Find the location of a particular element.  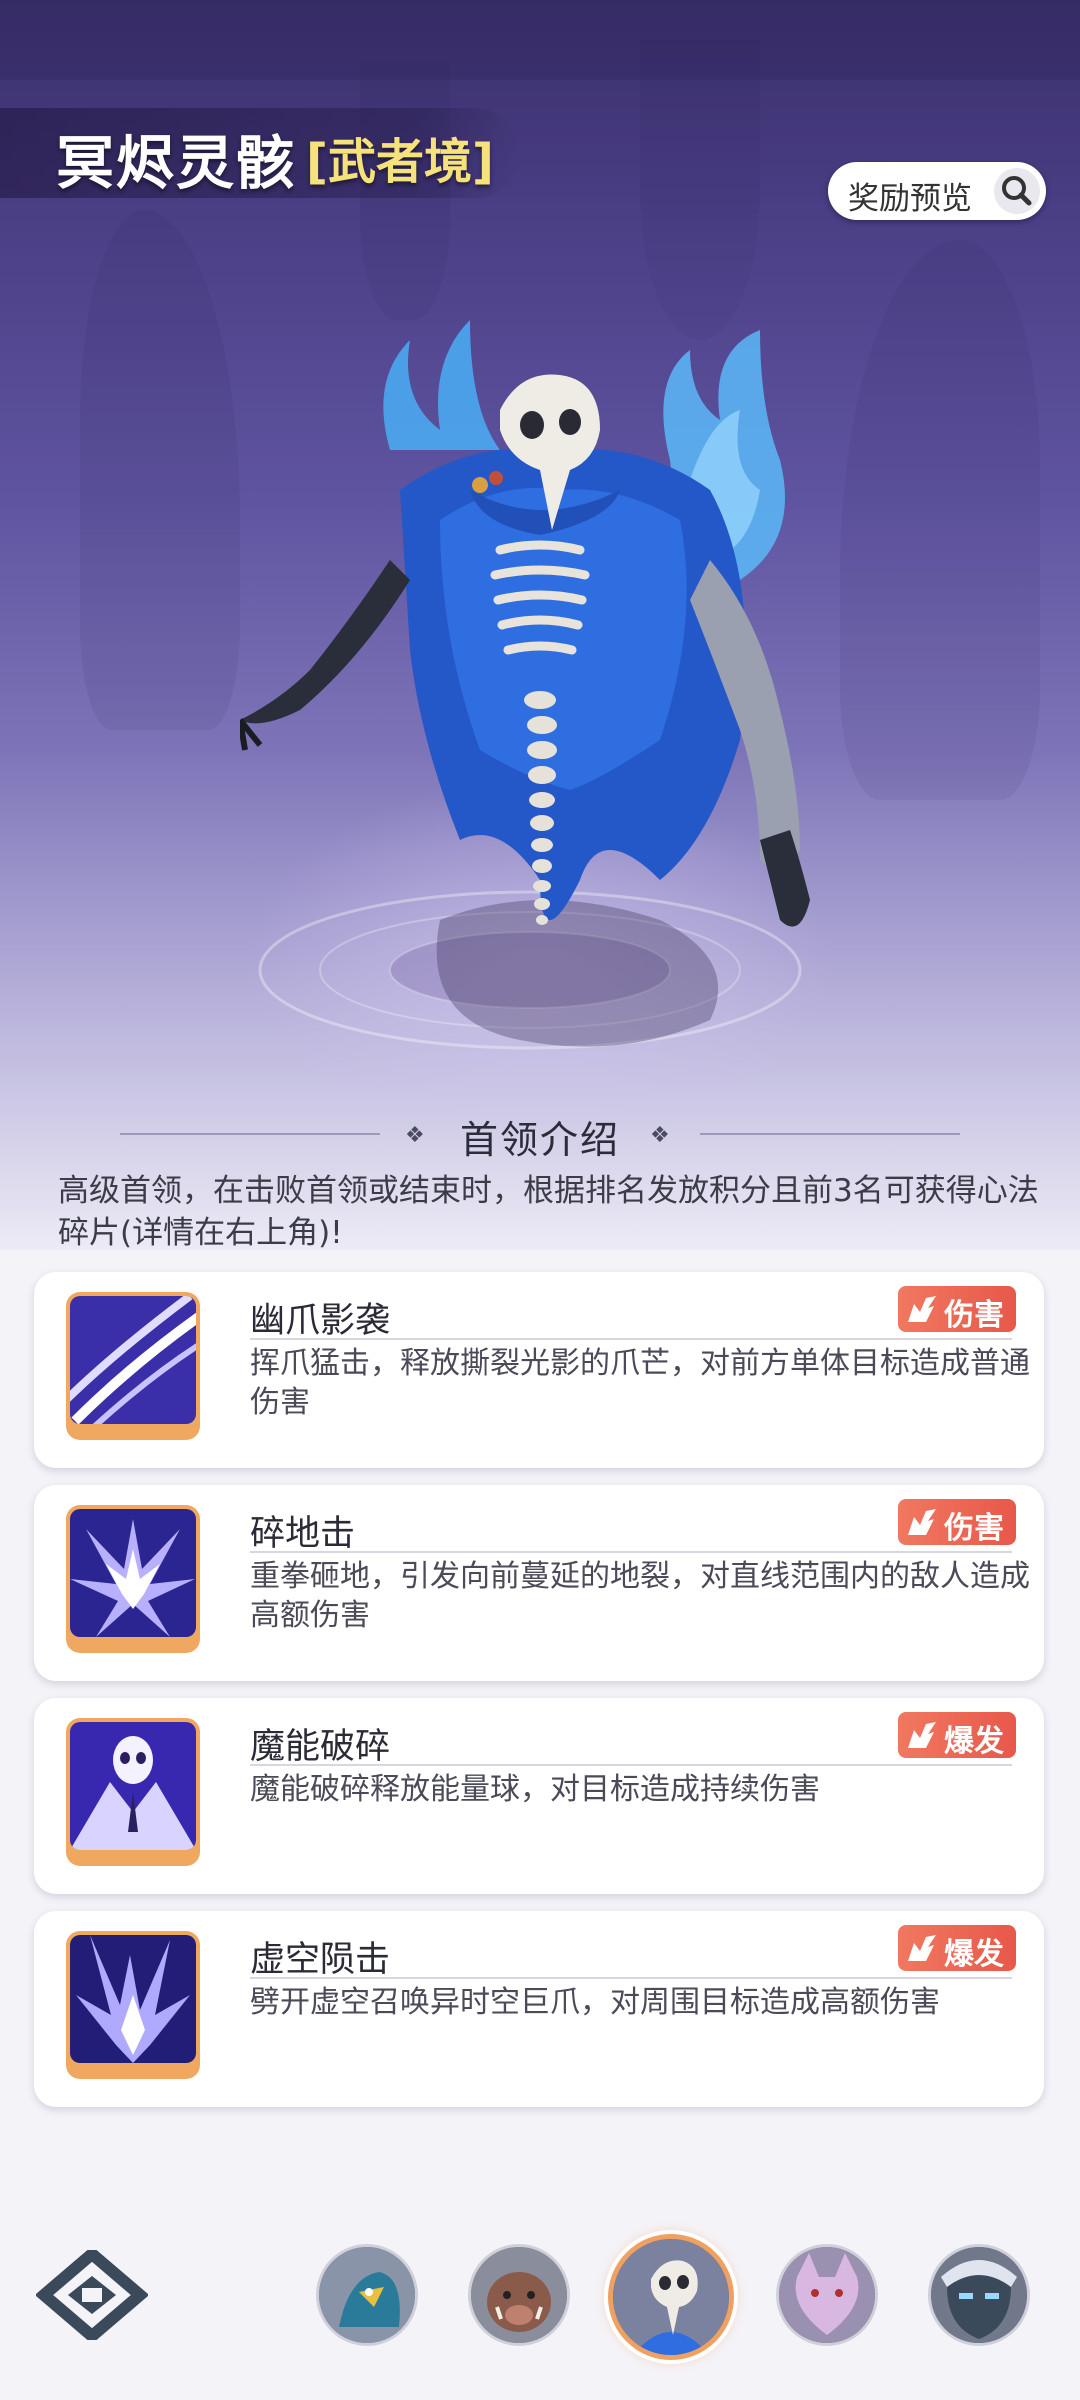

skill-description: 重拳砸地，引发向前蔓延的地裂，对直线范围内的敌人造成高额伤害 is located at coordinates (640, 1596).